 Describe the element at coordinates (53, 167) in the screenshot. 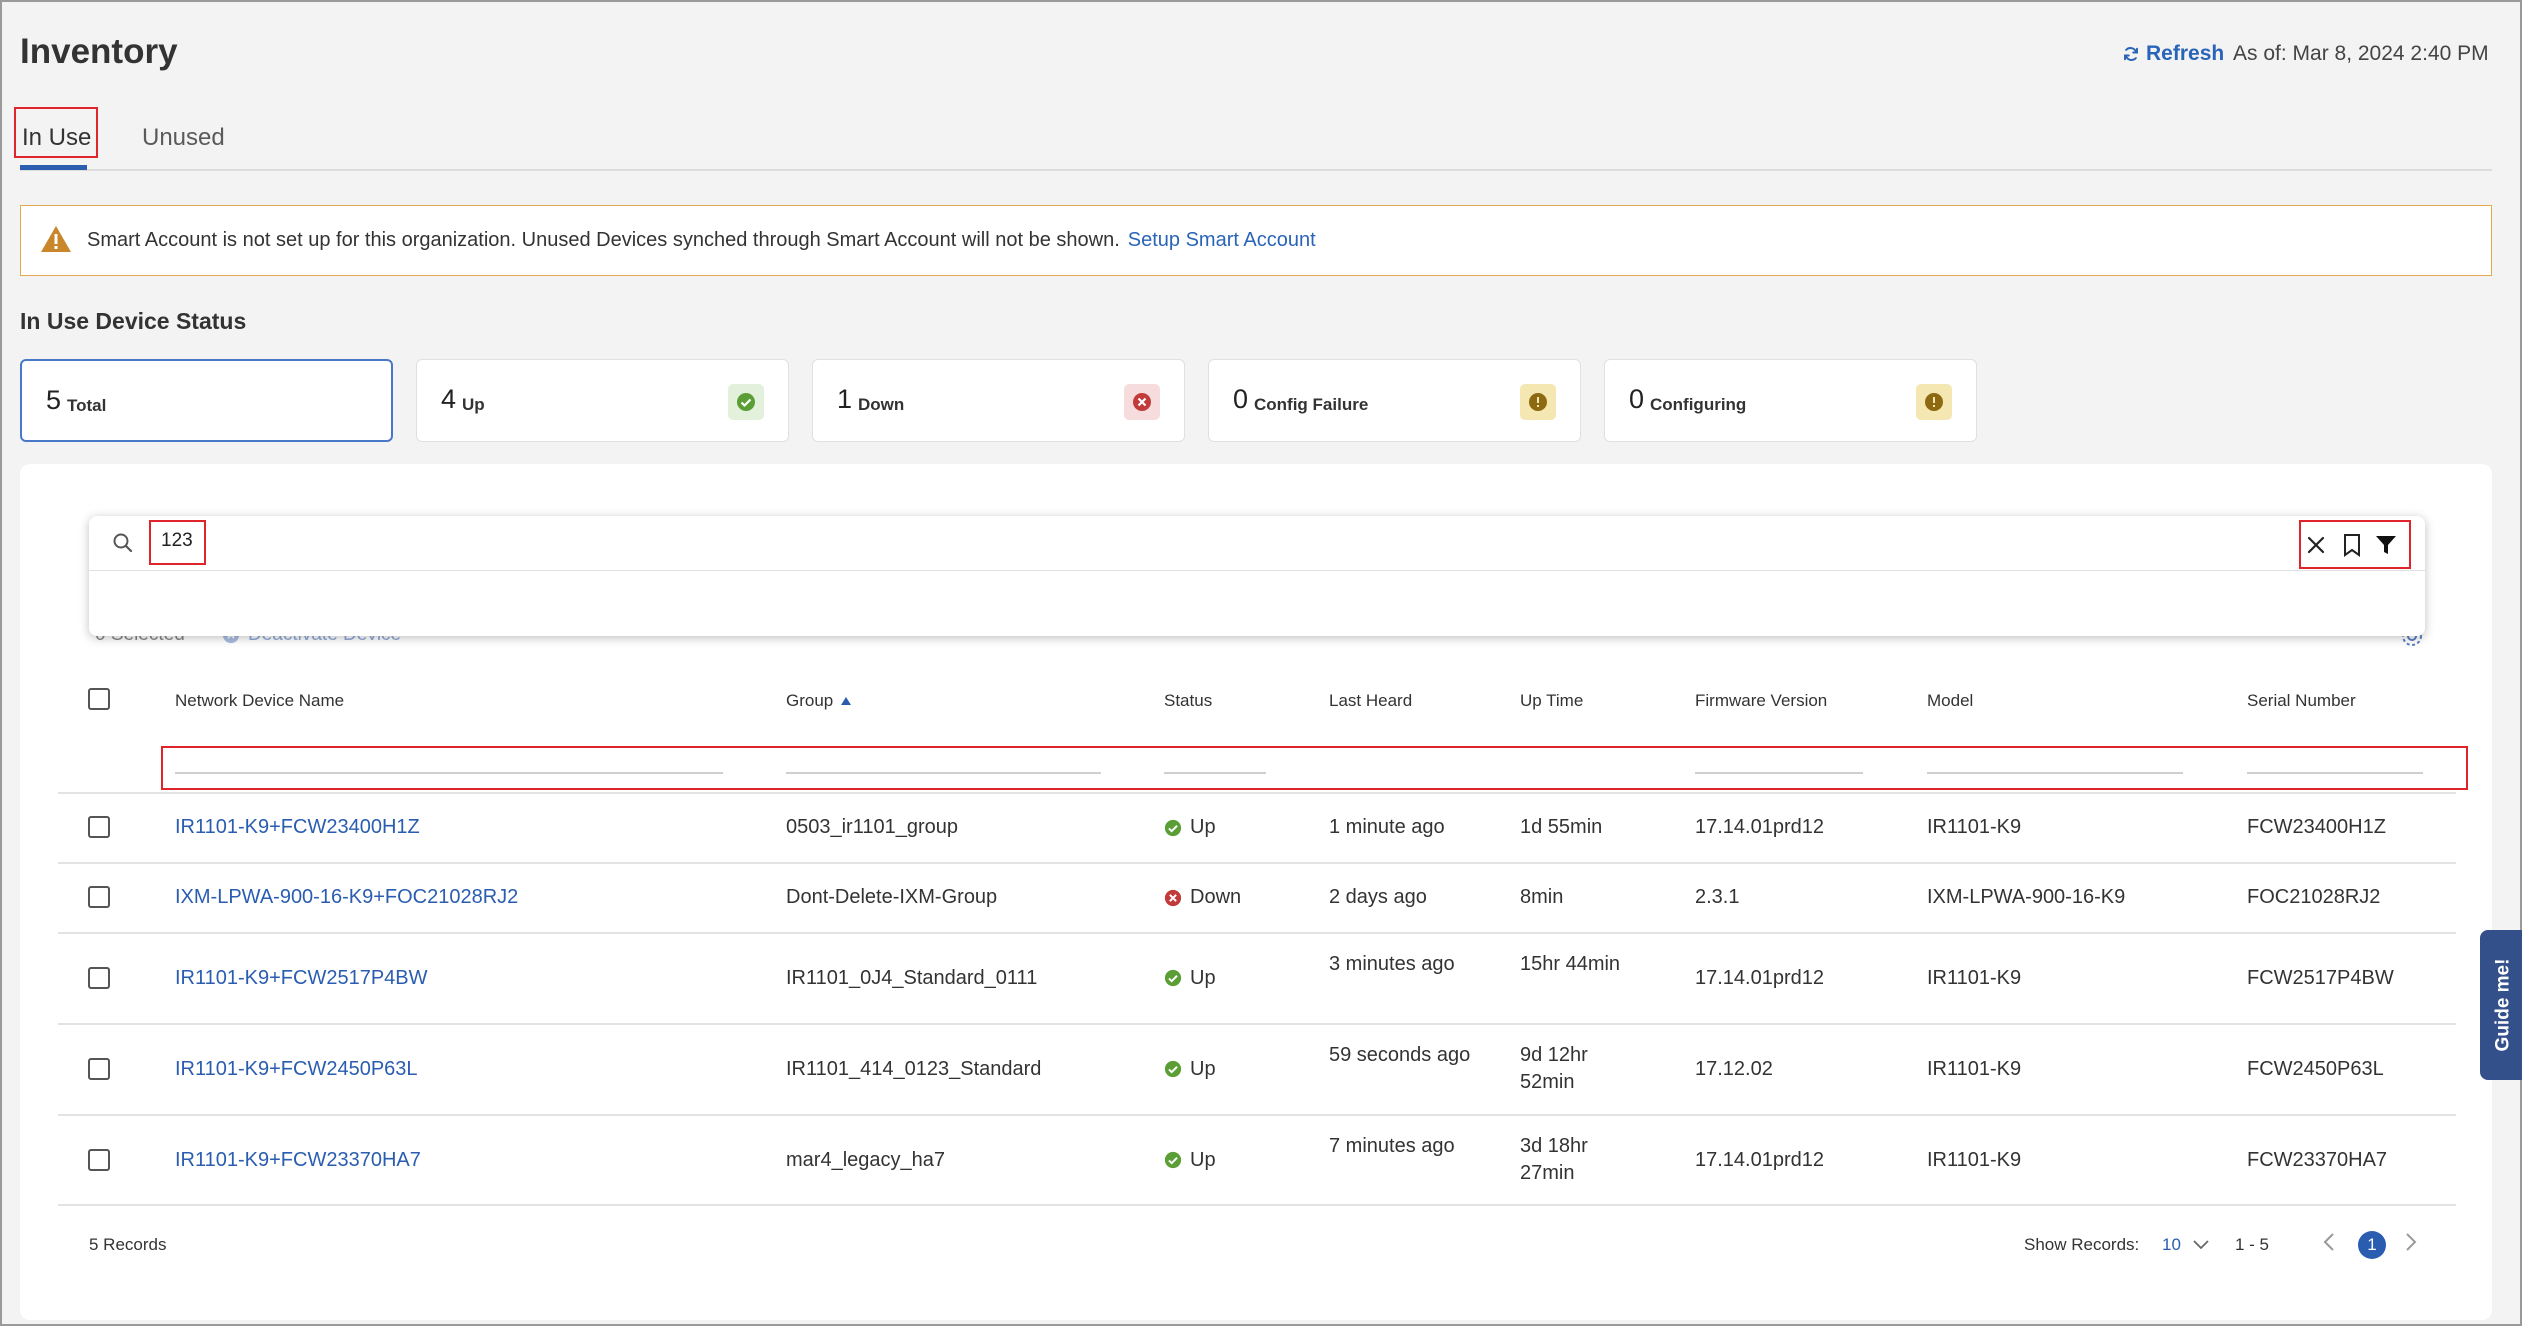

I see `active-tab-indicator` at that location.